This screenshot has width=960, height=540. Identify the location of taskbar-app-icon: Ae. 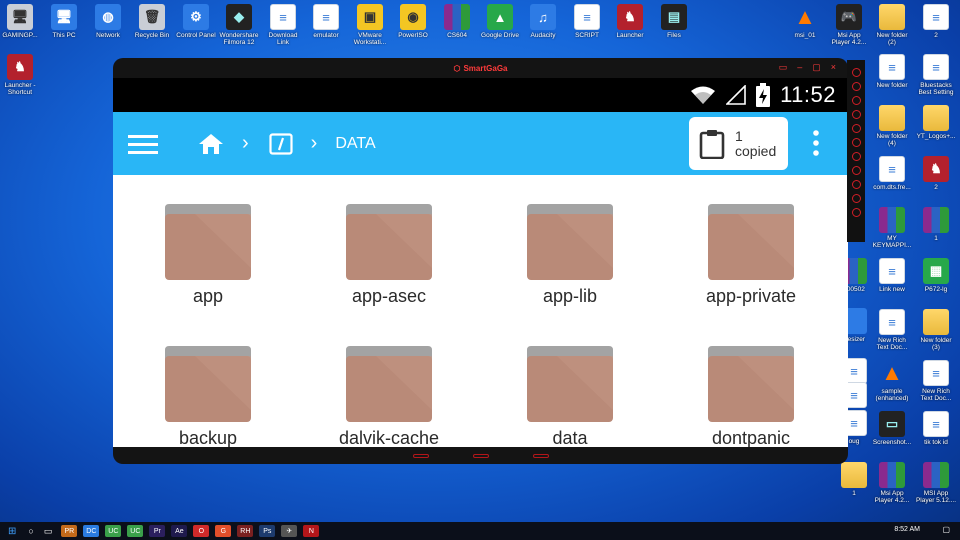
(179, 531).